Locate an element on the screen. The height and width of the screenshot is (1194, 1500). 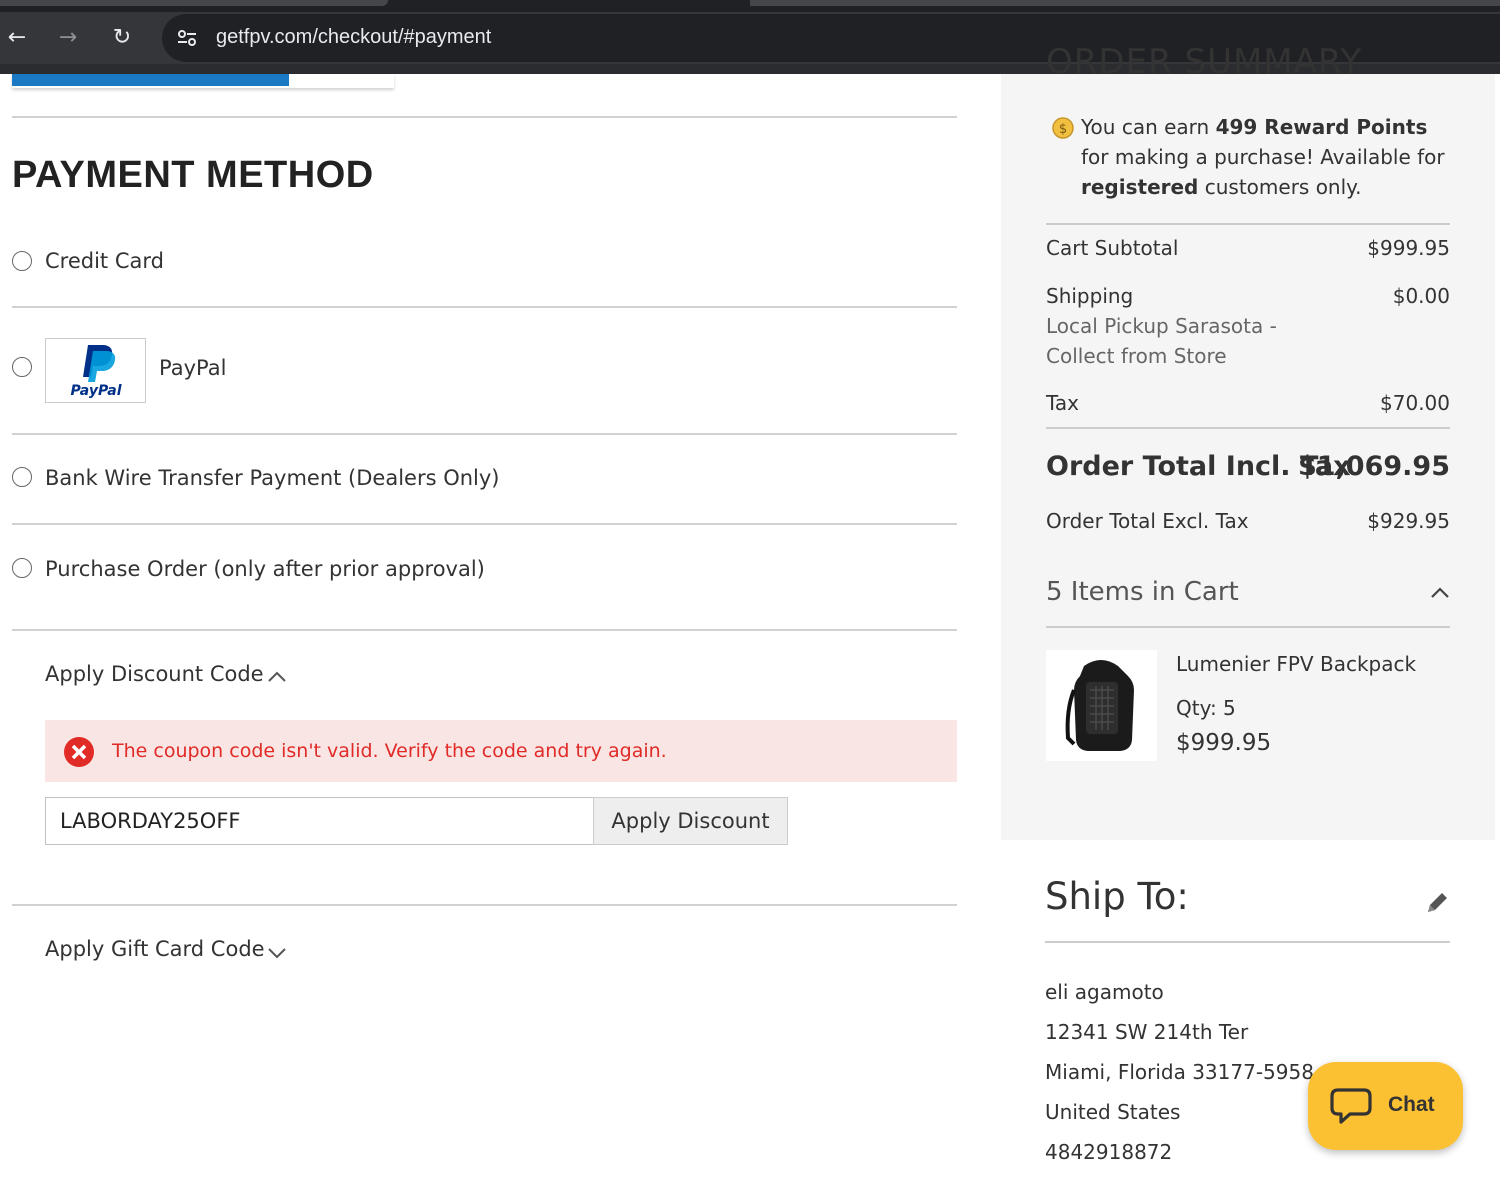
ship-city: Miami, Florida 33177-5958 is located at coordinates (1179, 1072).